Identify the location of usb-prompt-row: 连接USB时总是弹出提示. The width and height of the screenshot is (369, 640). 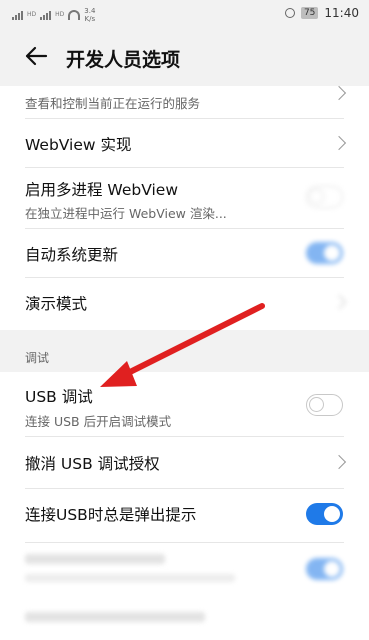
(184, 515).